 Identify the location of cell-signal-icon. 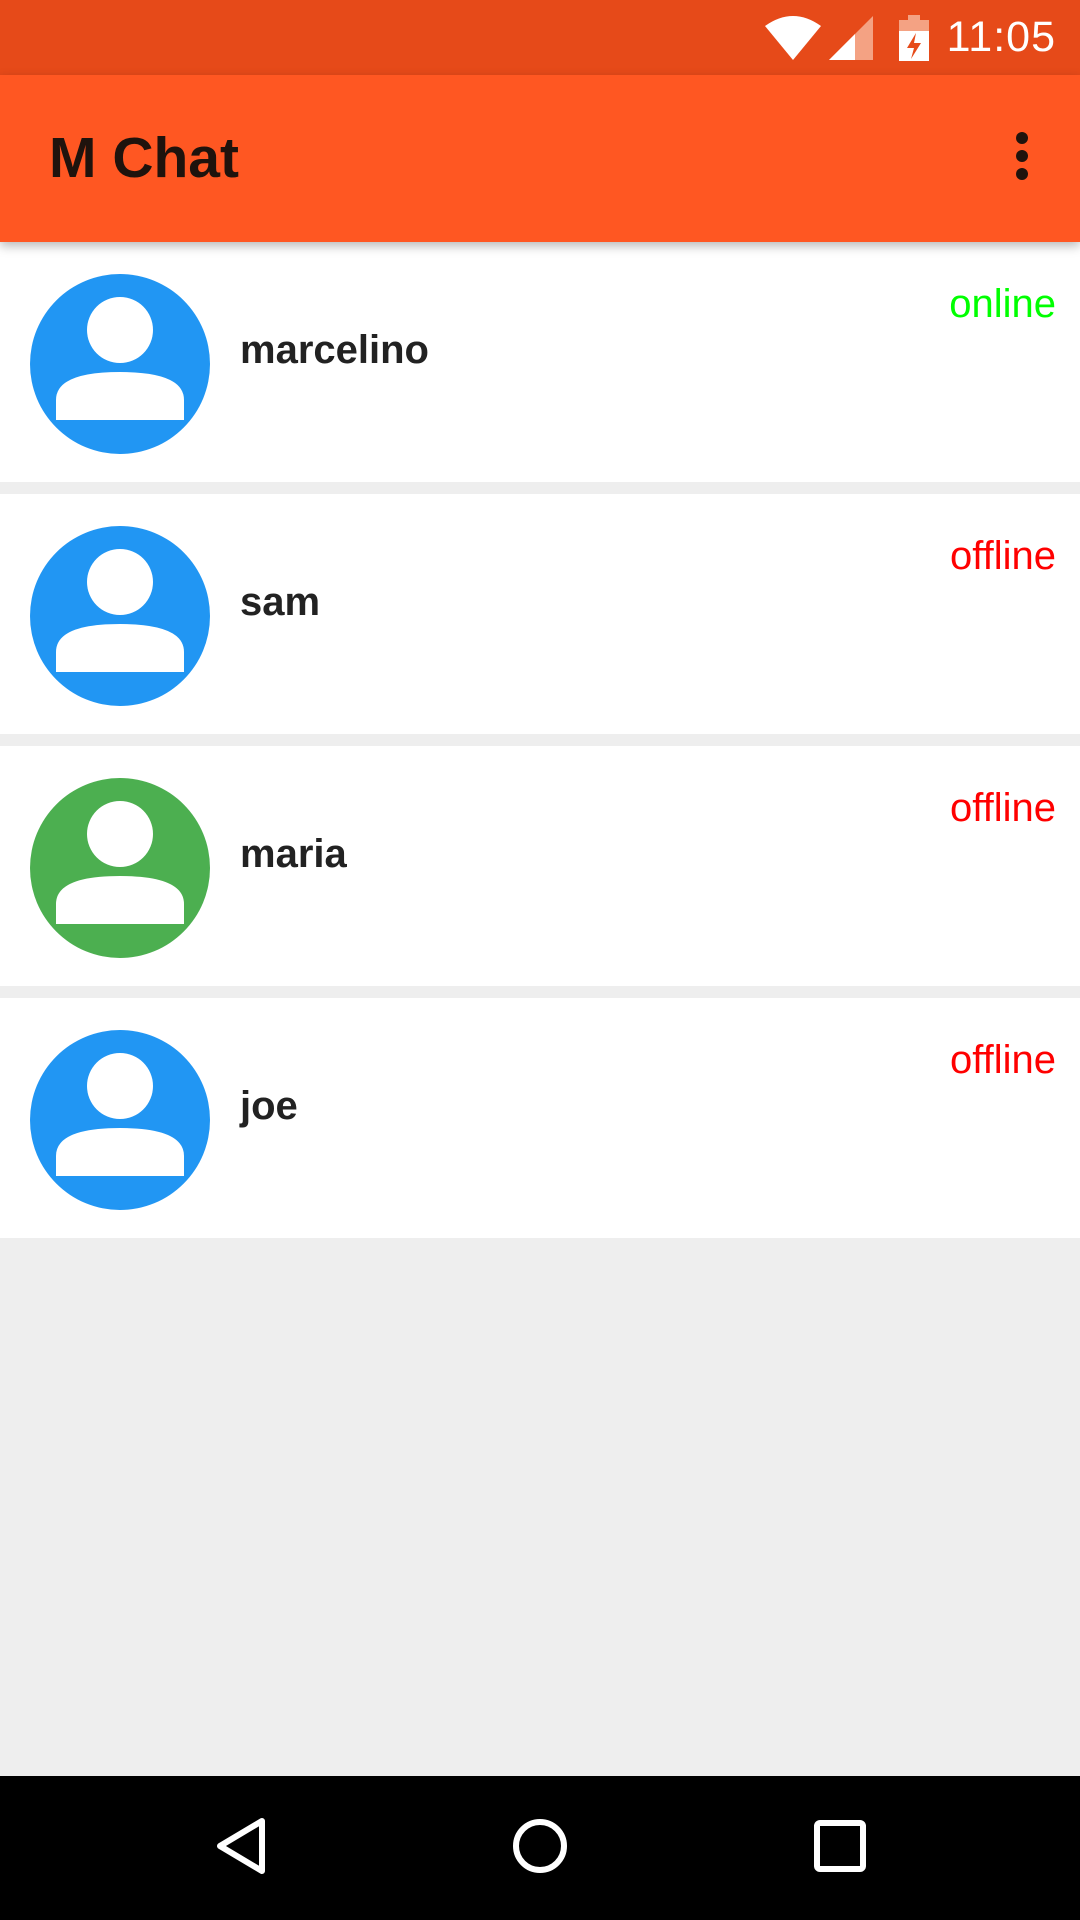
(850, 37).